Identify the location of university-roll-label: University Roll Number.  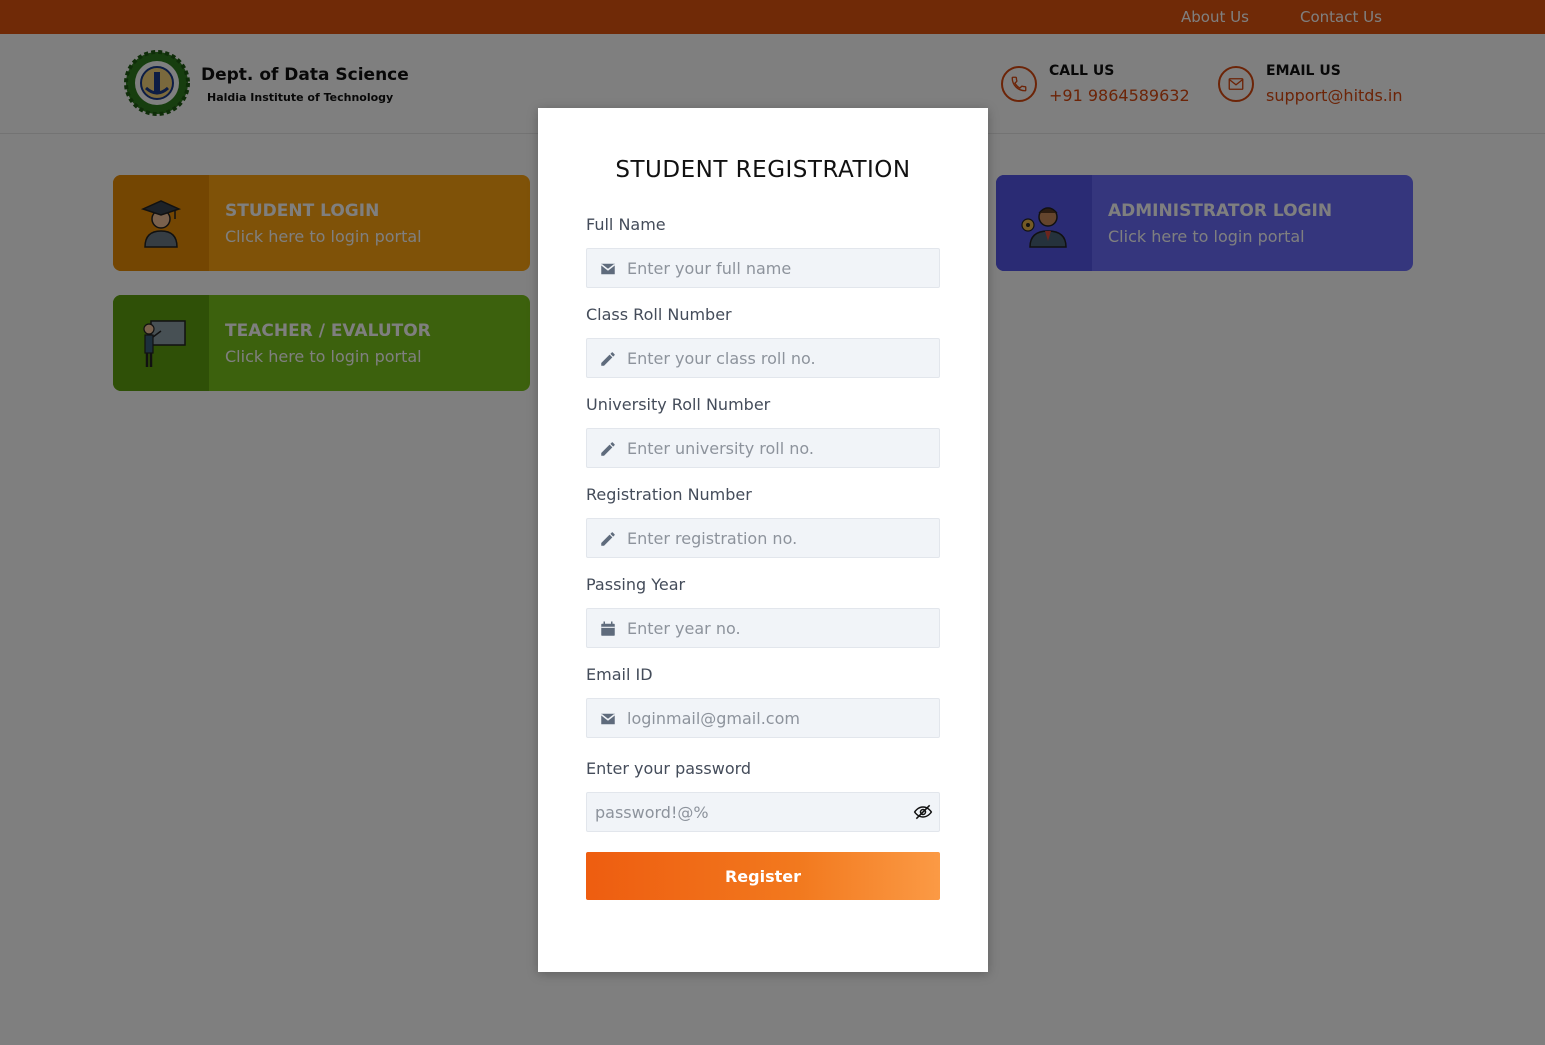
(678, 404).